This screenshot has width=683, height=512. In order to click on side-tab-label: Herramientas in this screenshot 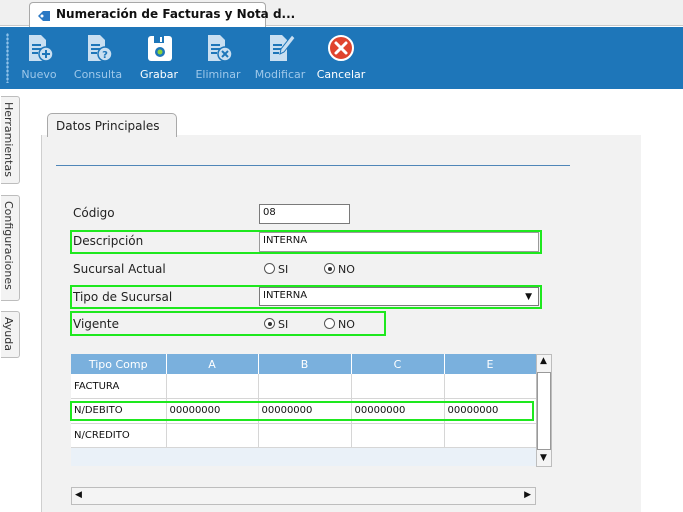, I will do `click(8, 139)`.